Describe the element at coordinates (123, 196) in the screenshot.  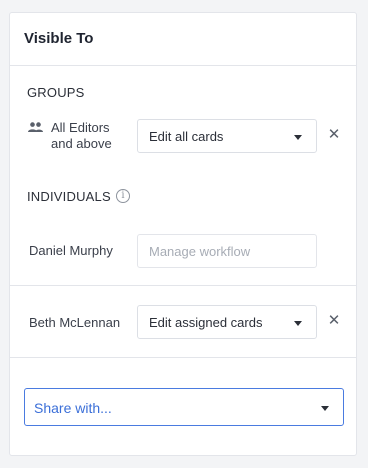
I see `info-icon: i` at that location.